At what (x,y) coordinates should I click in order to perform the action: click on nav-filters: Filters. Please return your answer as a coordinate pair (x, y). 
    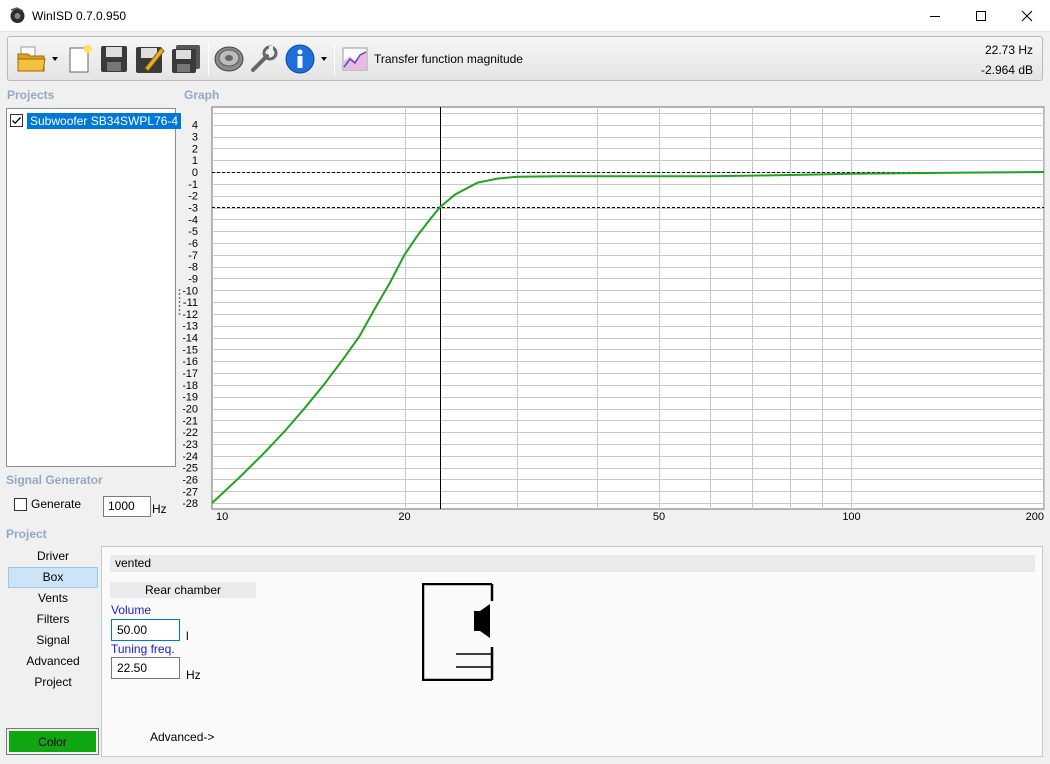
    Looking at the image, I should click on (53, 619).